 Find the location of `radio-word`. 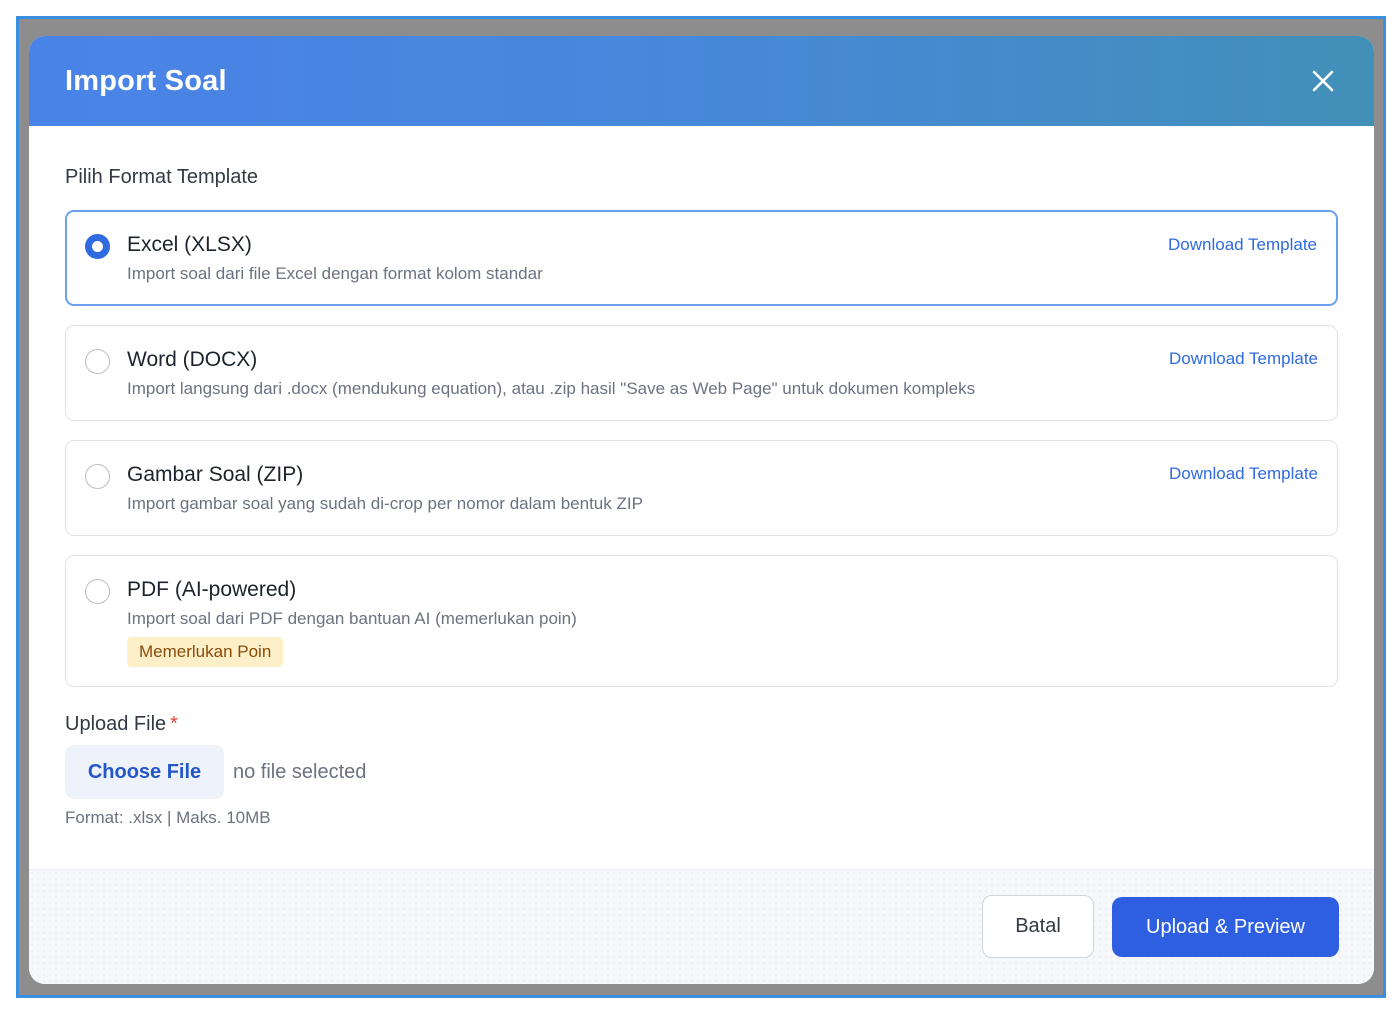

radio-word is located at coordinates (97, 361).